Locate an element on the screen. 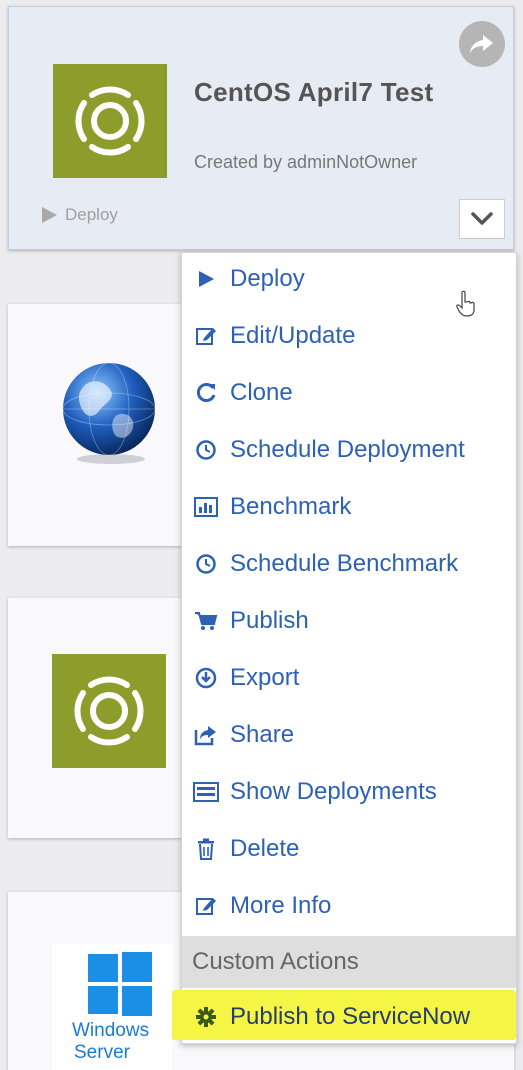 The height and width of the screenshot is (1070, 523). windows-logo-text-line1: Windows is located at coordinates (111, 1030).